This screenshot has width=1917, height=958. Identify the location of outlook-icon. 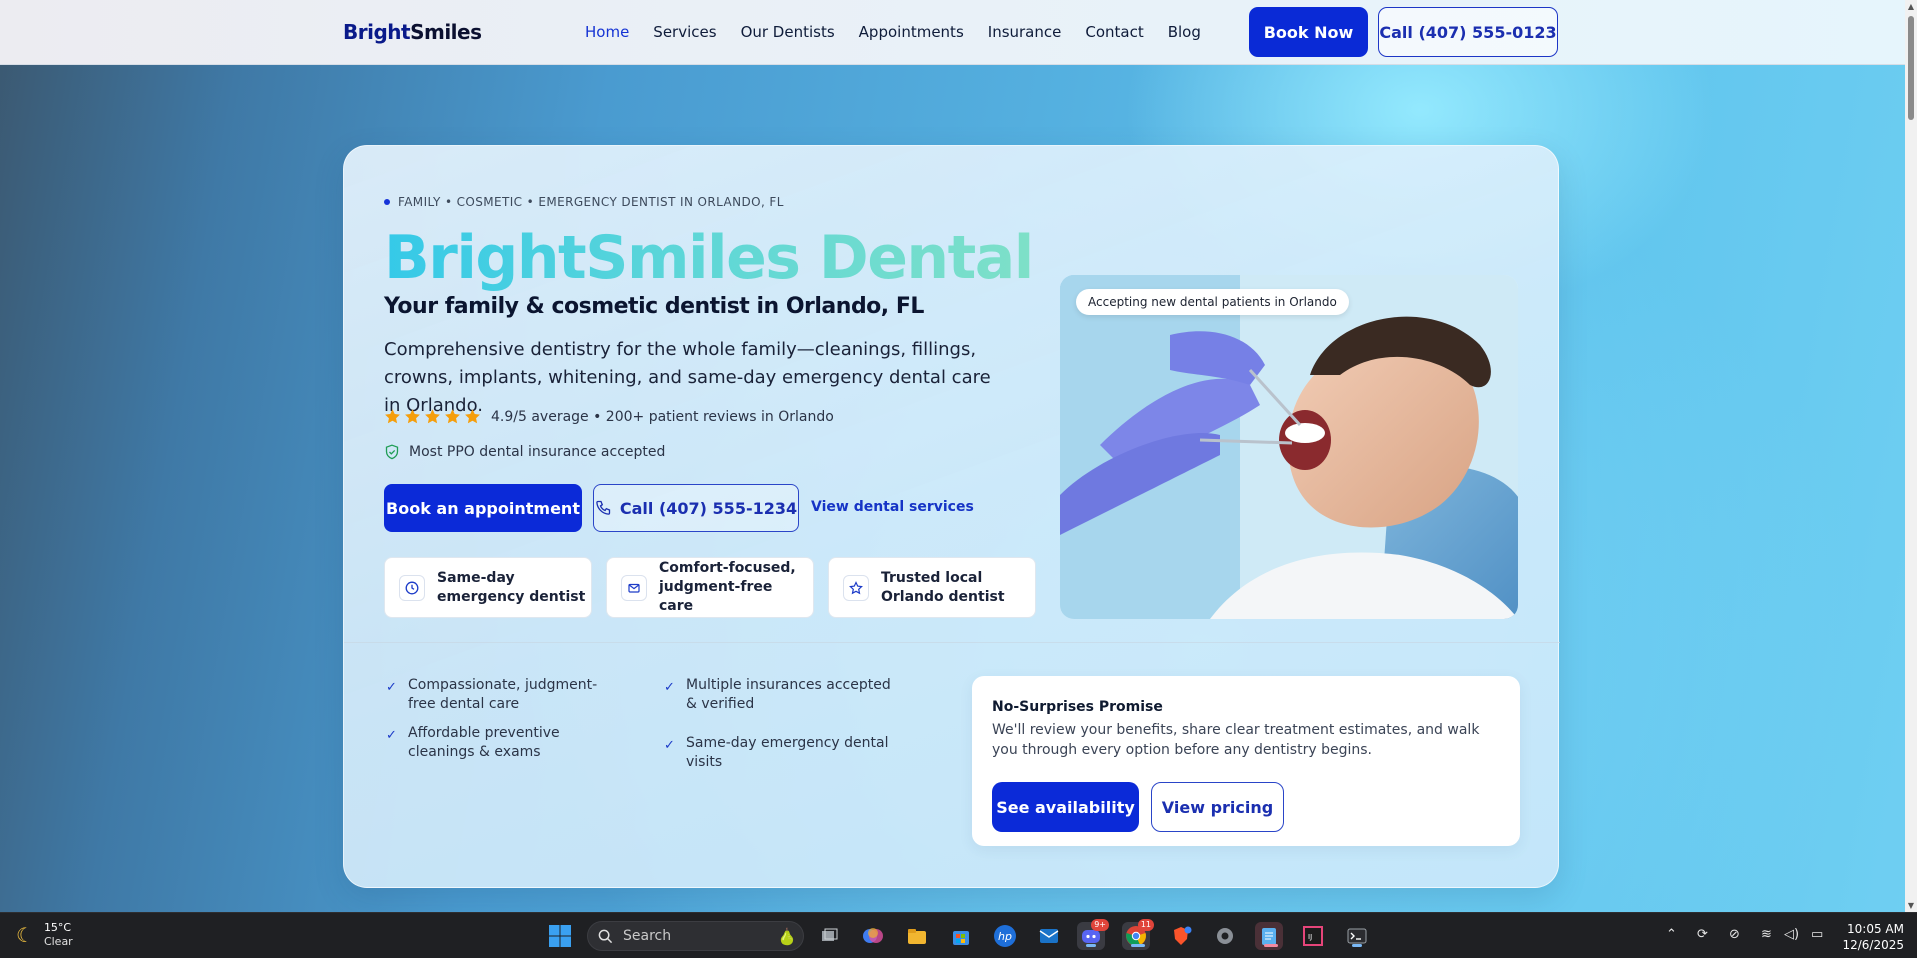
(1049, 936).